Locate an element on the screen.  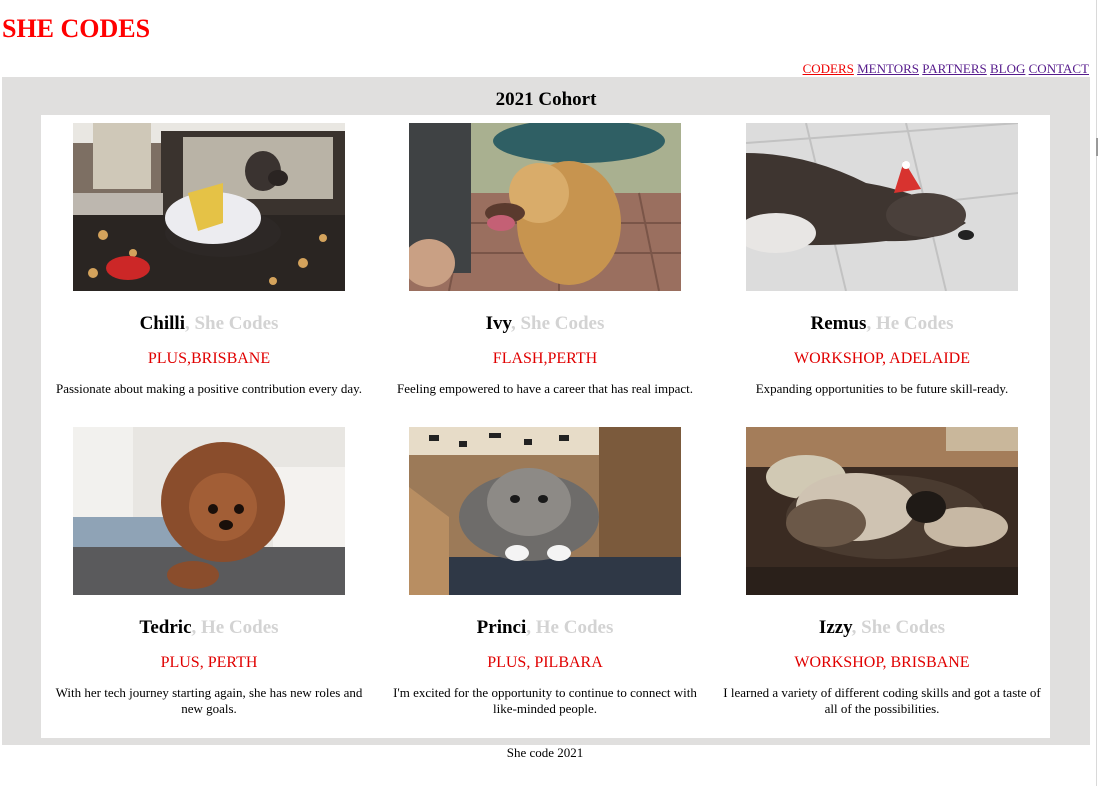
coder-location: PLUS, PERTH is located at coordinates (209, 662).